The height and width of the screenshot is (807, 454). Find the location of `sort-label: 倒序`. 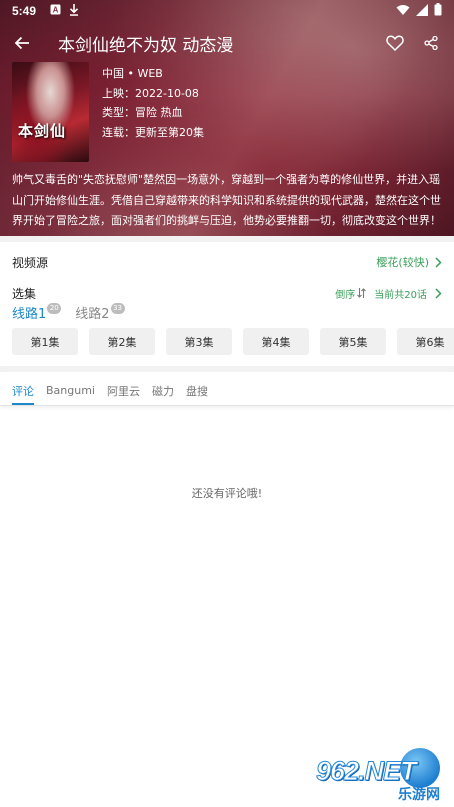

sort-label: 倒序 is located at coordinates (345, 295).